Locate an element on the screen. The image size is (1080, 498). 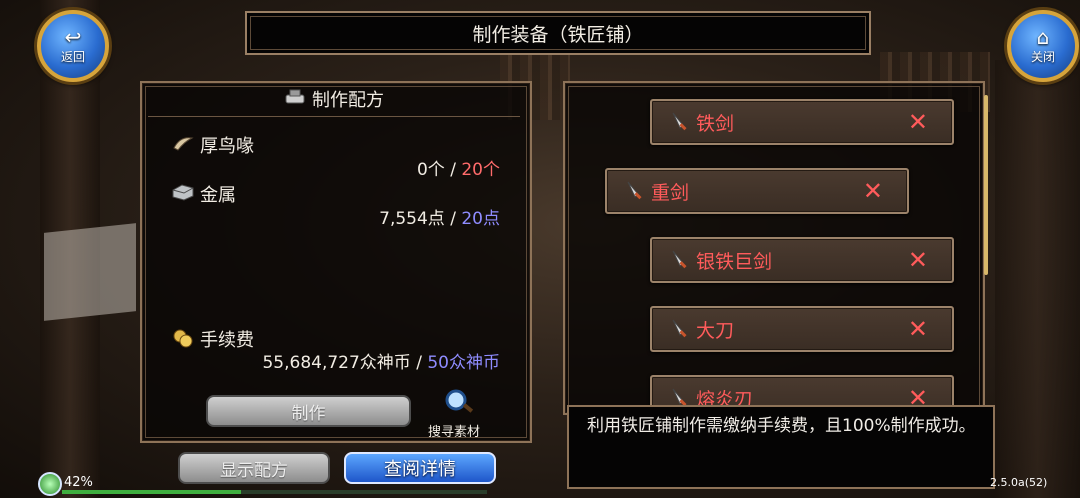
item-name: 银铁巨剑 is located at coordinates (734, 261).